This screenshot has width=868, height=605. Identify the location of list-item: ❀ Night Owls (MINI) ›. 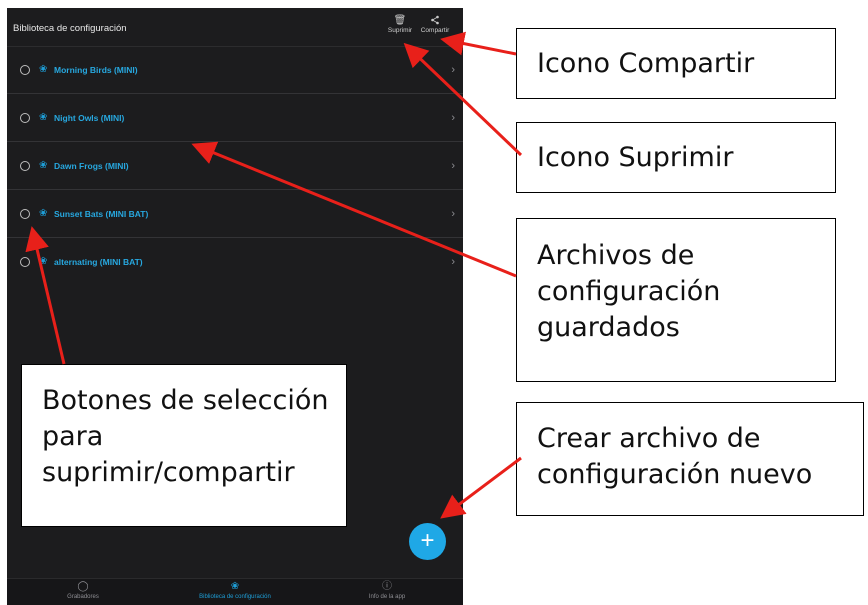
(235, 118).